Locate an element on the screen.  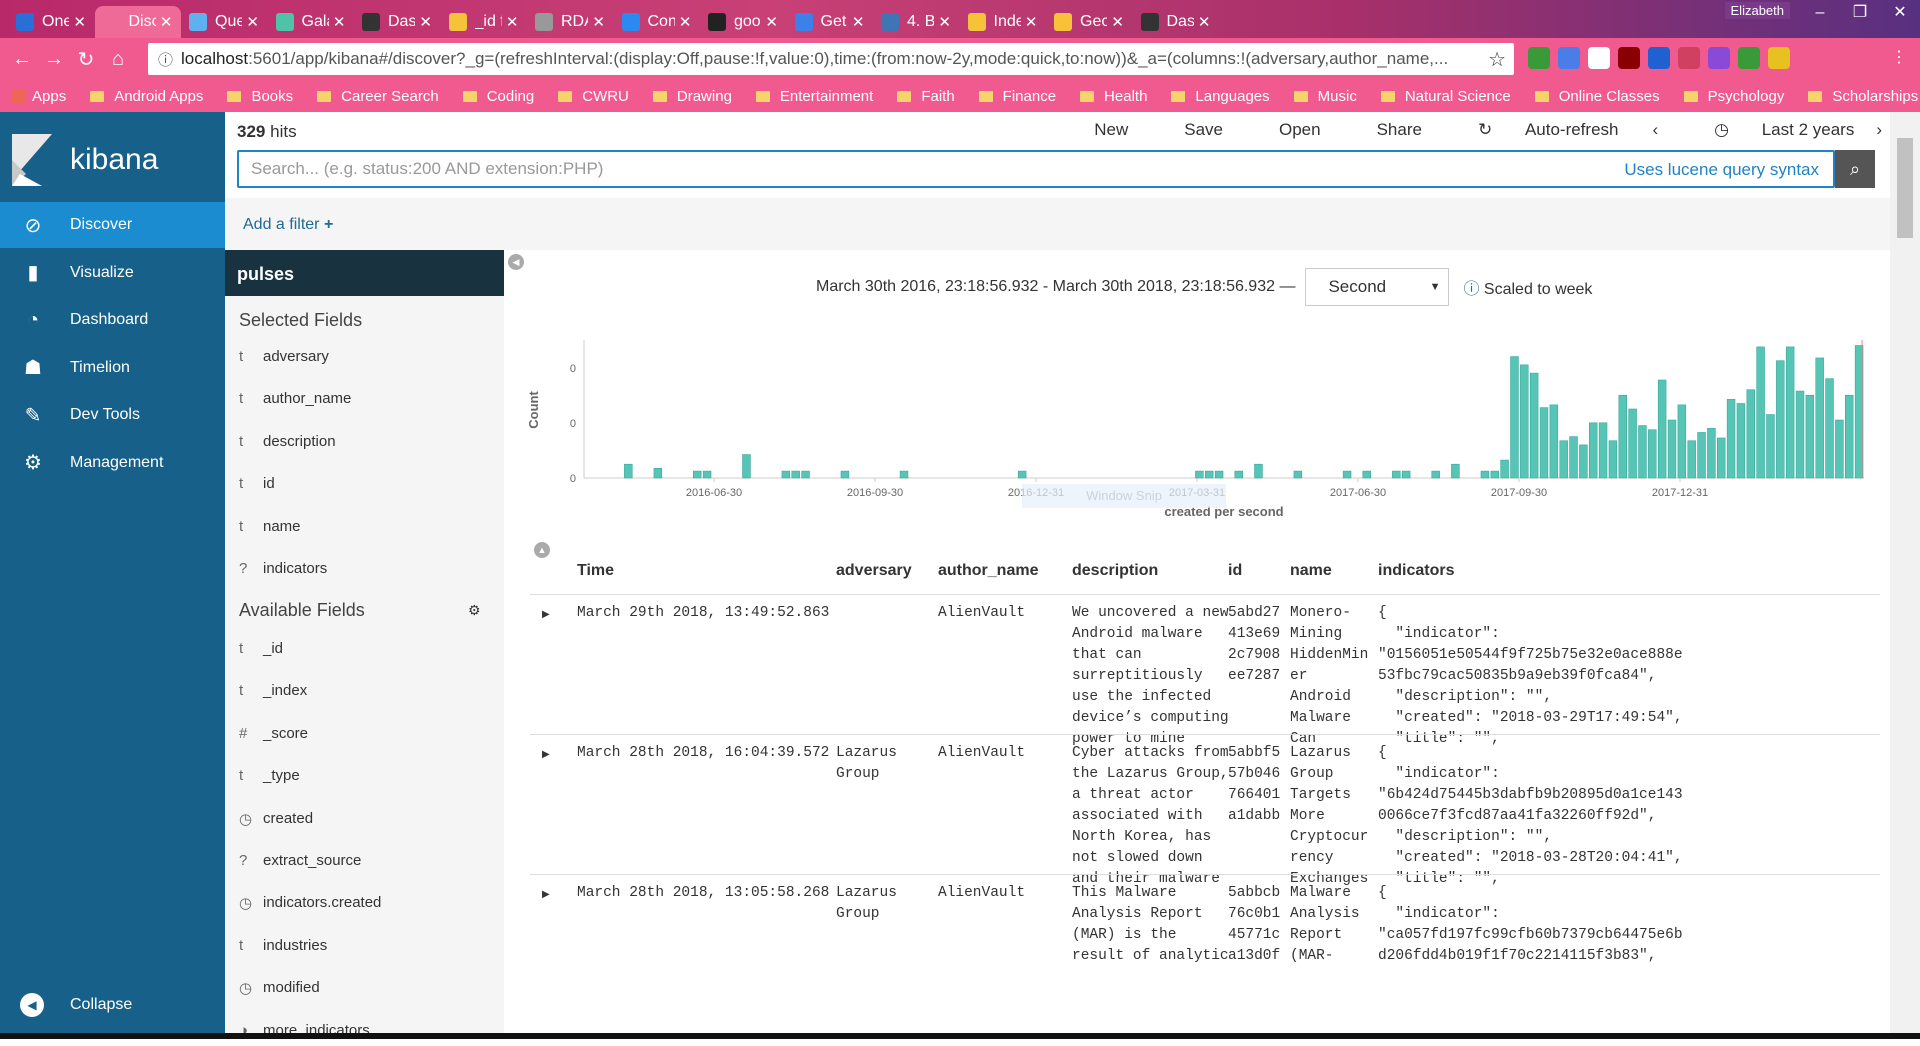
bookmark-item: Career Search is located at coordinates (378, 96).